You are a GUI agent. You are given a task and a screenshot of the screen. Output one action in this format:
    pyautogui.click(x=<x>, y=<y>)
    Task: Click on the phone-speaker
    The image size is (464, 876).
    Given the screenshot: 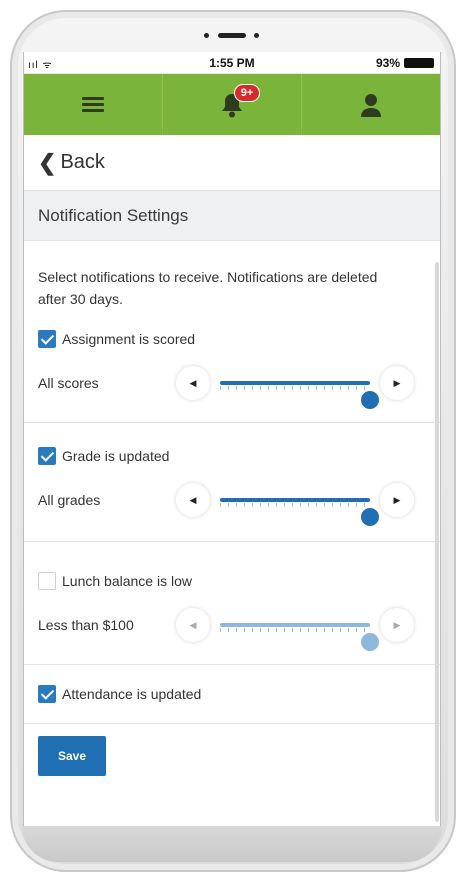 What is the action you would take?
    pyautogui.click(x=233, y=36)
    